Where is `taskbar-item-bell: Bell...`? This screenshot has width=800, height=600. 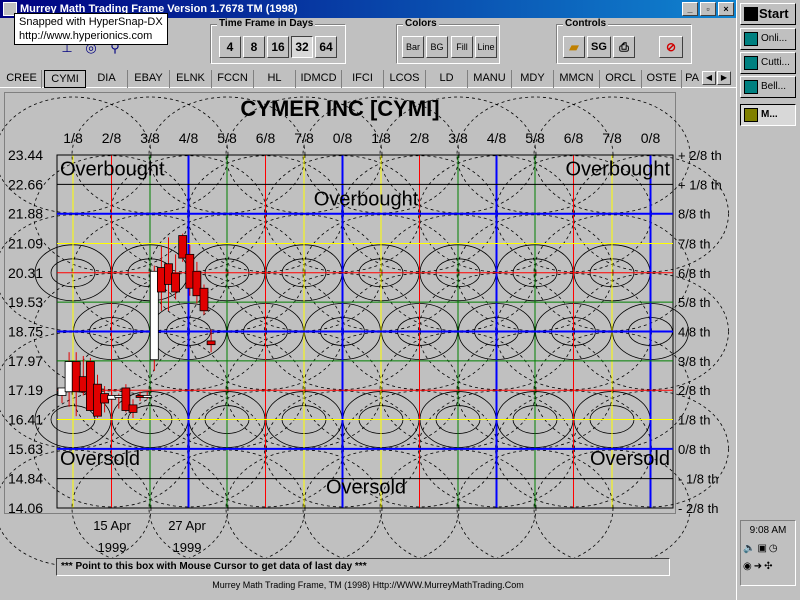 taskbar-item-bell: Bell... is located at coordinates (768, 87).